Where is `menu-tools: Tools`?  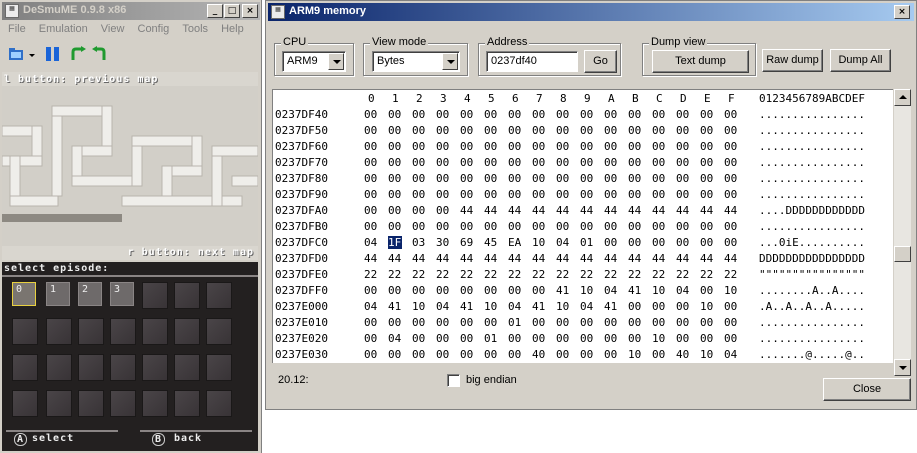
menu-tools: Tools is located at coordinates (195, 29).